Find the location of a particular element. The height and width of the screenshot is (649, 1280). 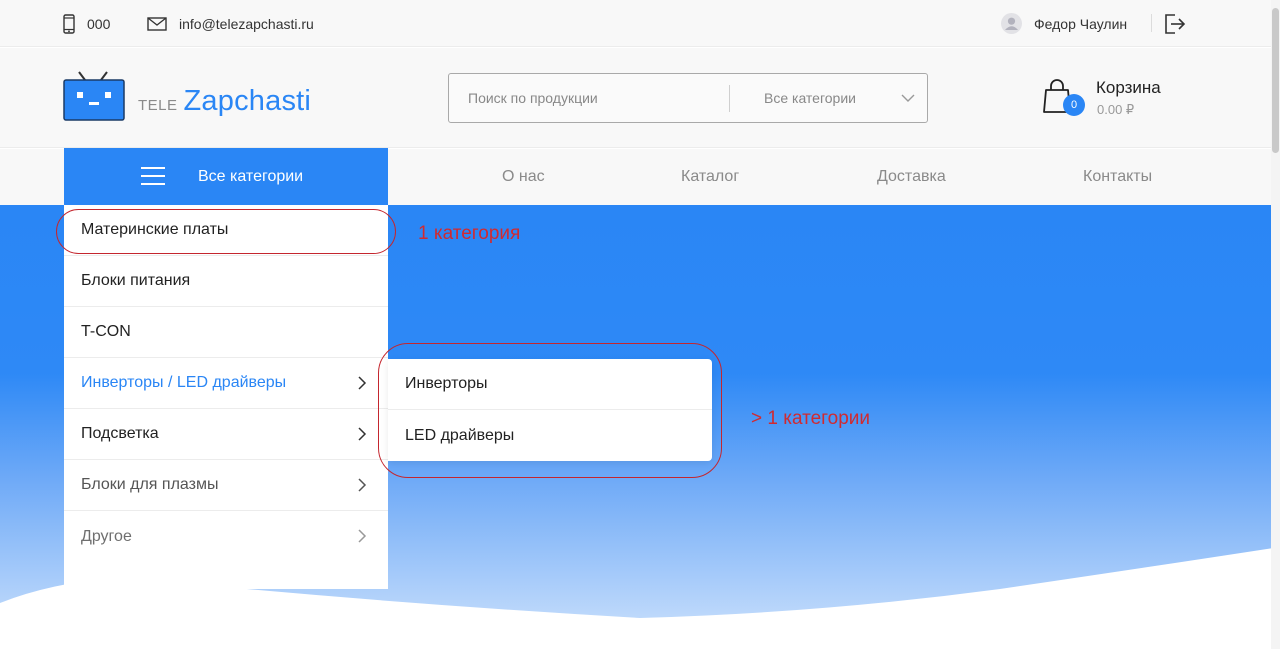

nav-link-contacts: Контакты is located at coordinates (1117, 177).